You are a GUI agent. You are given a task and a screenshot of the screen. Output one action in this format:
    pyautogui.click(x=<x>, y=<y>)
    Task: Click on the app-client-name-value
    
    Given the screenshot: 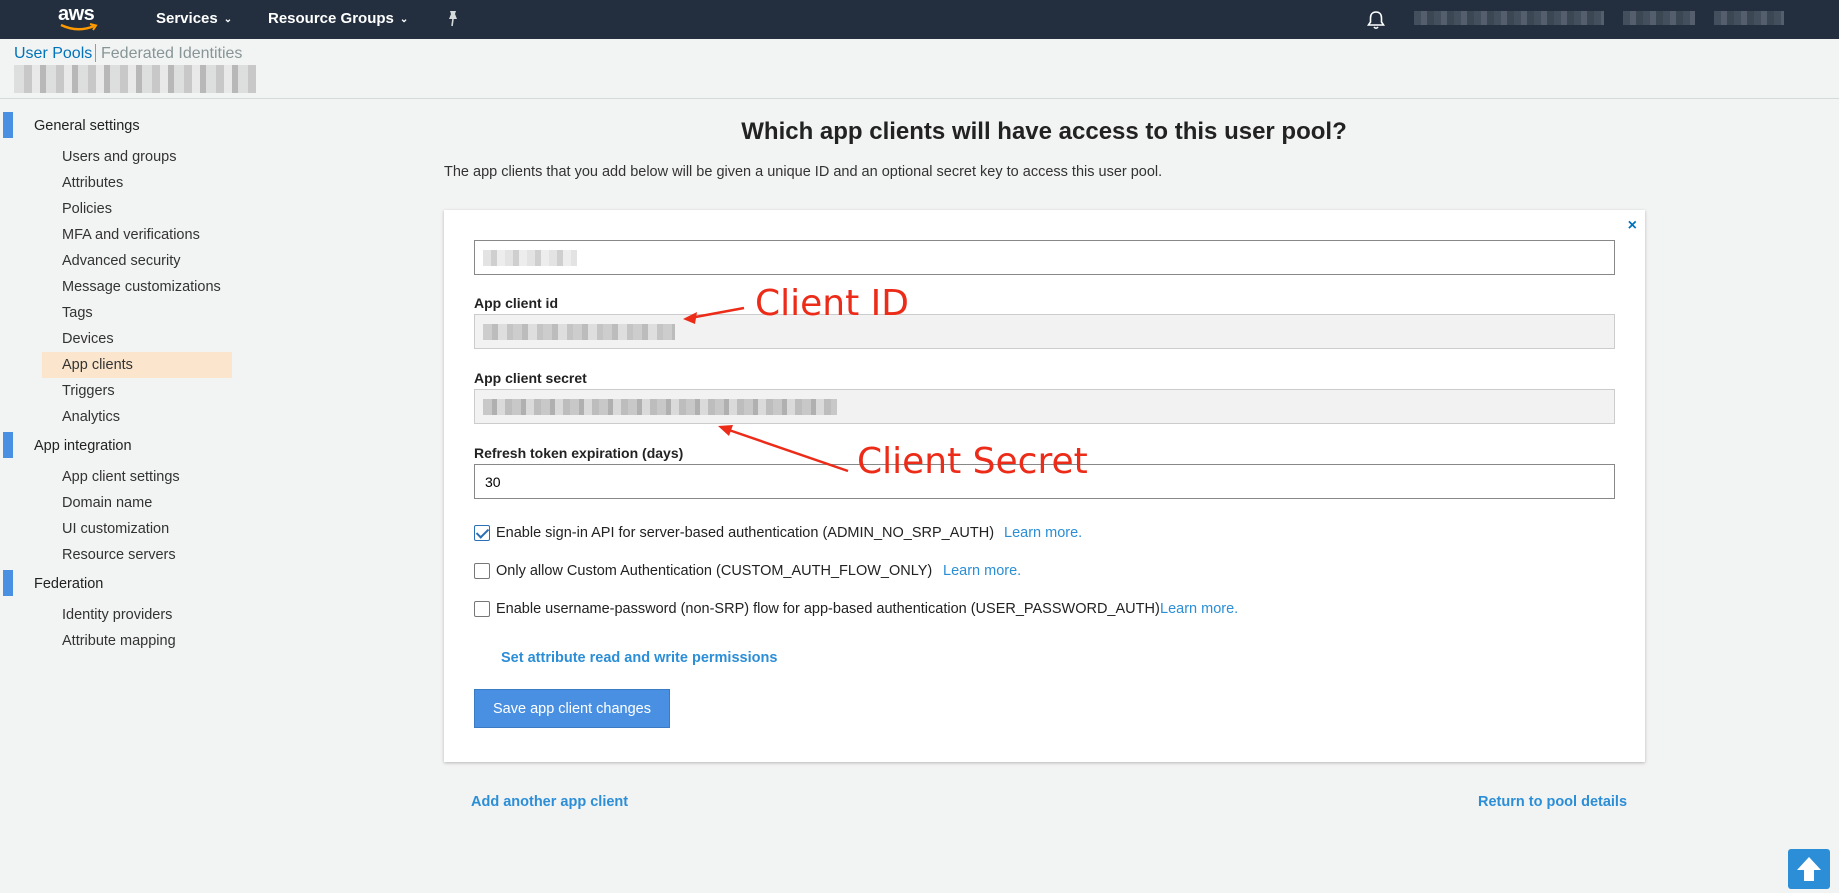 What is the action you would take?
    pyautogui.click(x=530, y=258)
    